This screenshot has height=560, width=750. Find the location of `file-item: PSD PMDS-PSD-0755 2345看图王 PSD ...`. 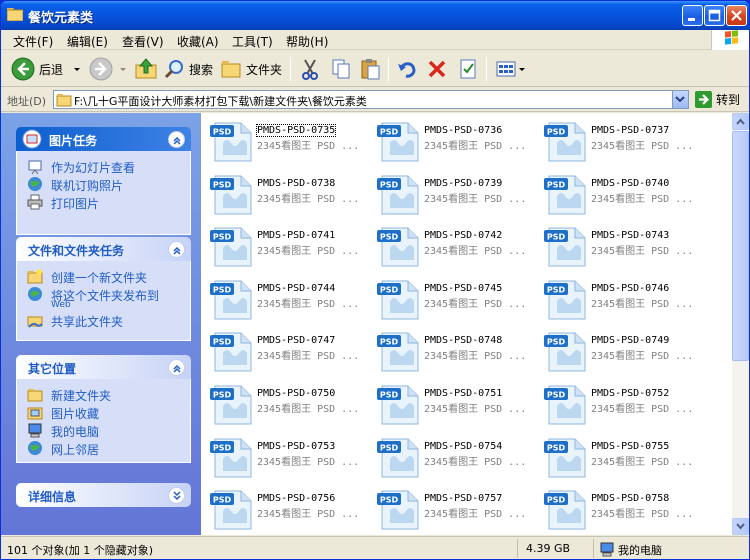

file-item: PSD PMDS-PSD-0755 2345看图王 PSD ... is located at coordinates (619, 457).